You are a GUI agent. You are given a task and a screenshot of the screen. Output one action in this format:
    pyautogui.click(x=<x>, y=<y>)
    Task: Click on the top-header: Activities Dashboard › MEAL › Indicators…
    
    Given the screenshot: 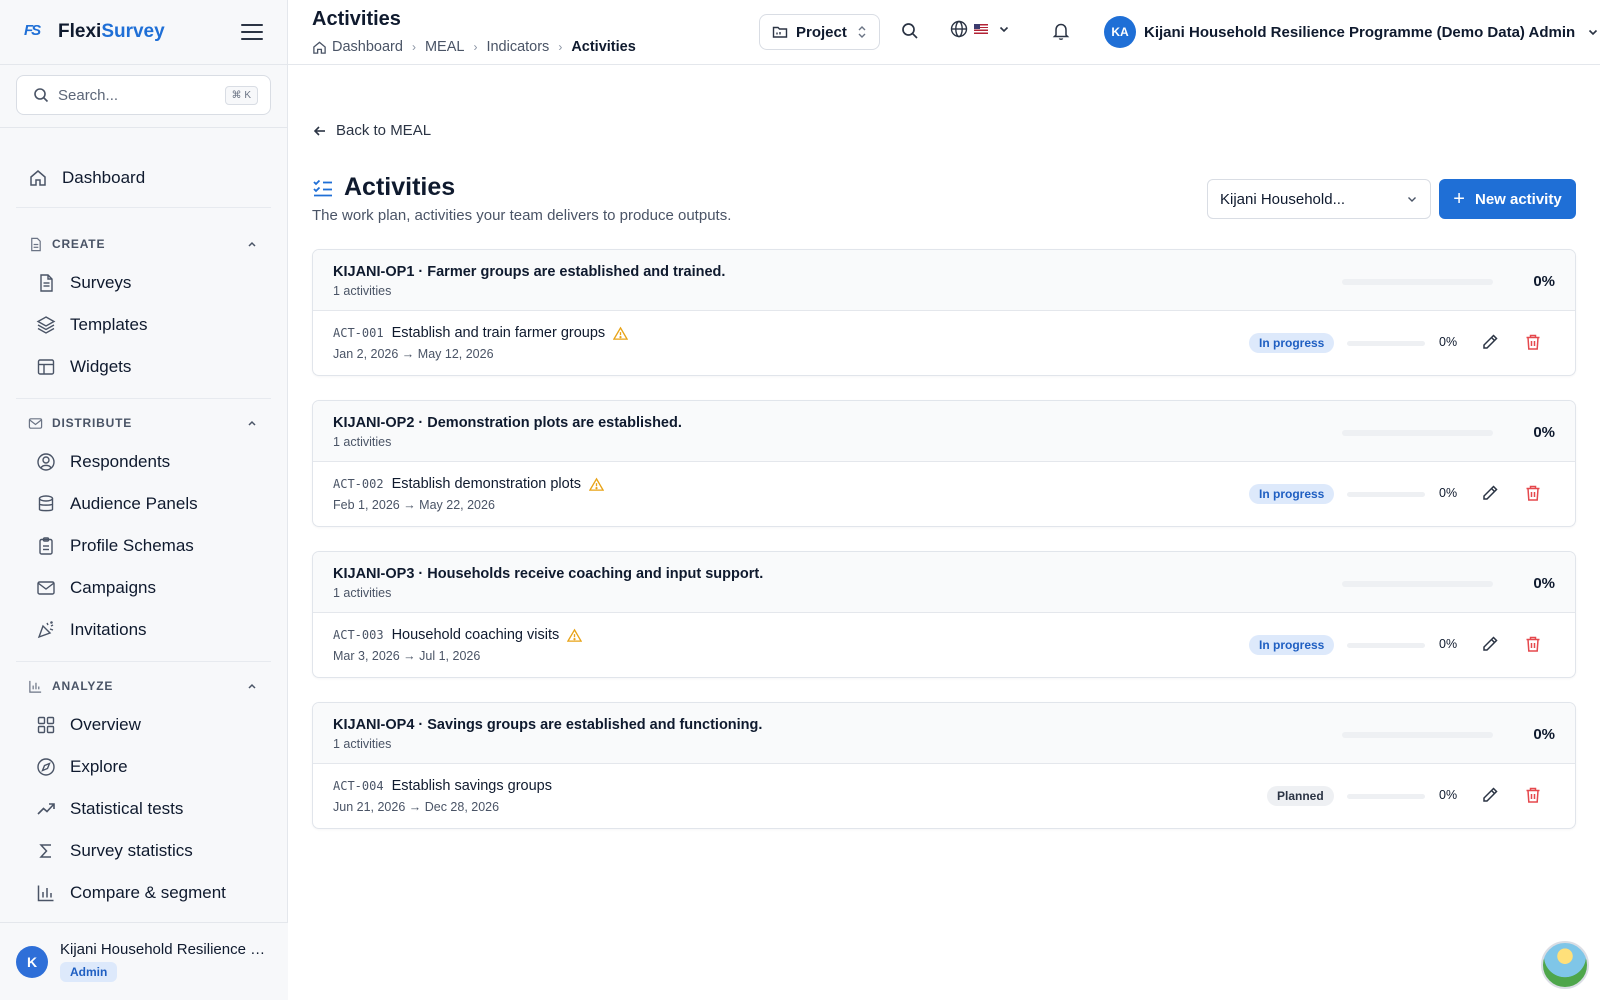 What is the action you would take?
    pyautogui.click(x=944, y=32)
    